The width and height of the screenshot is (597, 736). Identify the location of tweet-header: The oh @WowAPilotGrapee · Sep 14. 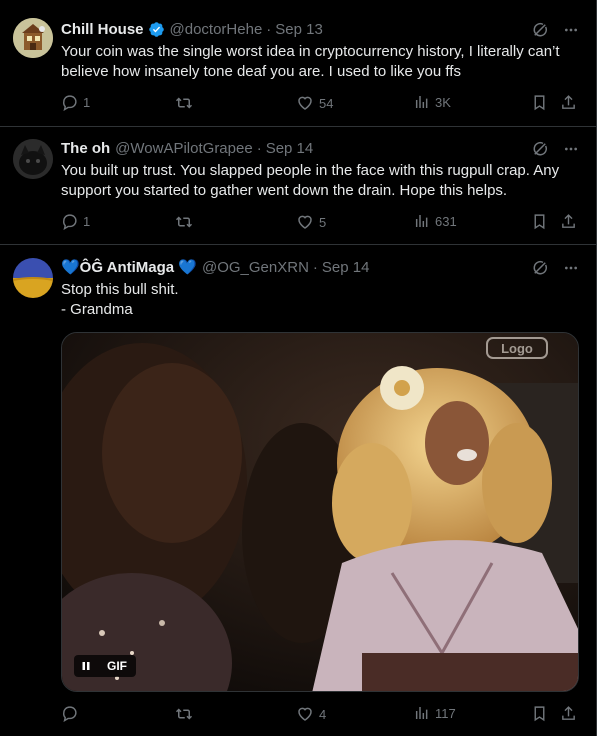
(187, 148).